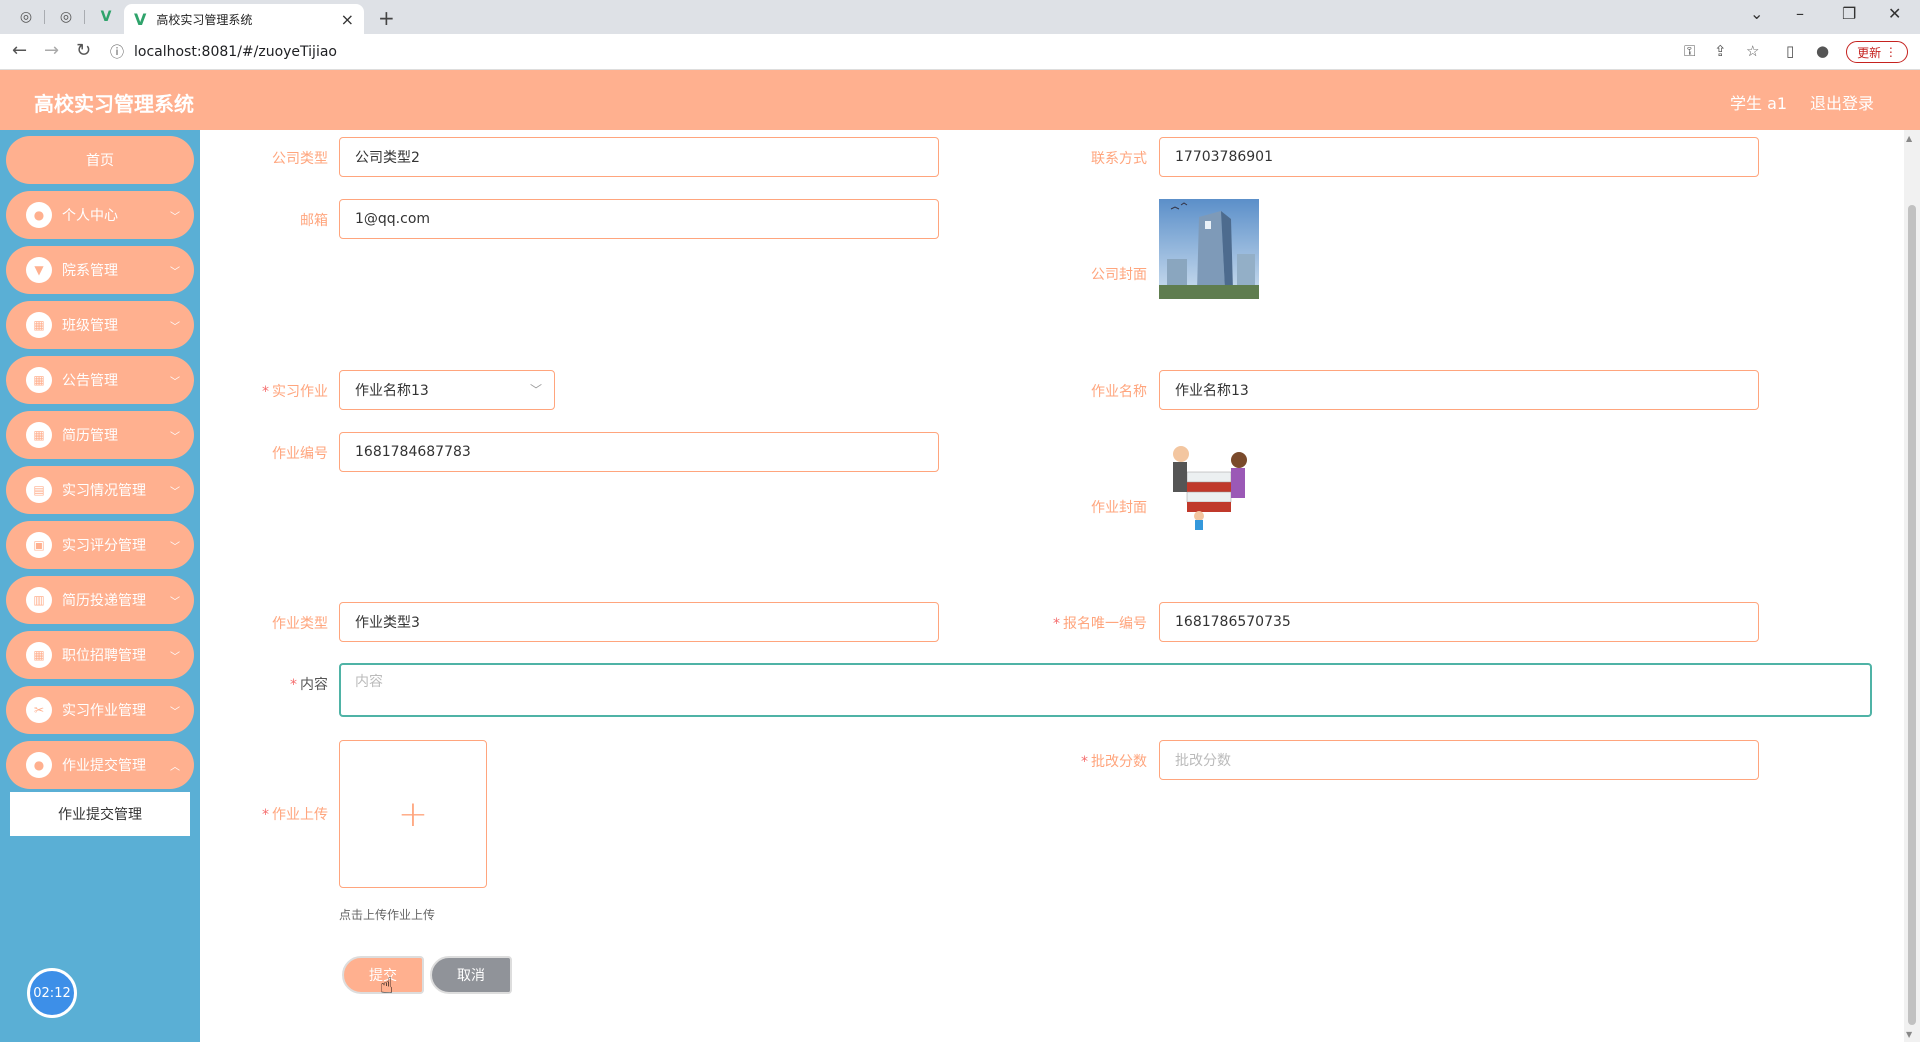 The image size is (1920, 1042). I want to click on minimize-icon: –, so click(1800, 13).